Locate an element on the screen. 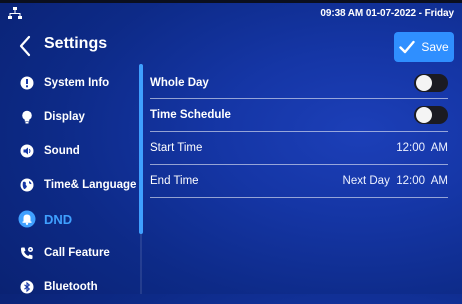 Image resolution: width=462 pixels, height=304 pixels. sidebar-item-label: Bluetooth is located at coordinates (71, 287).